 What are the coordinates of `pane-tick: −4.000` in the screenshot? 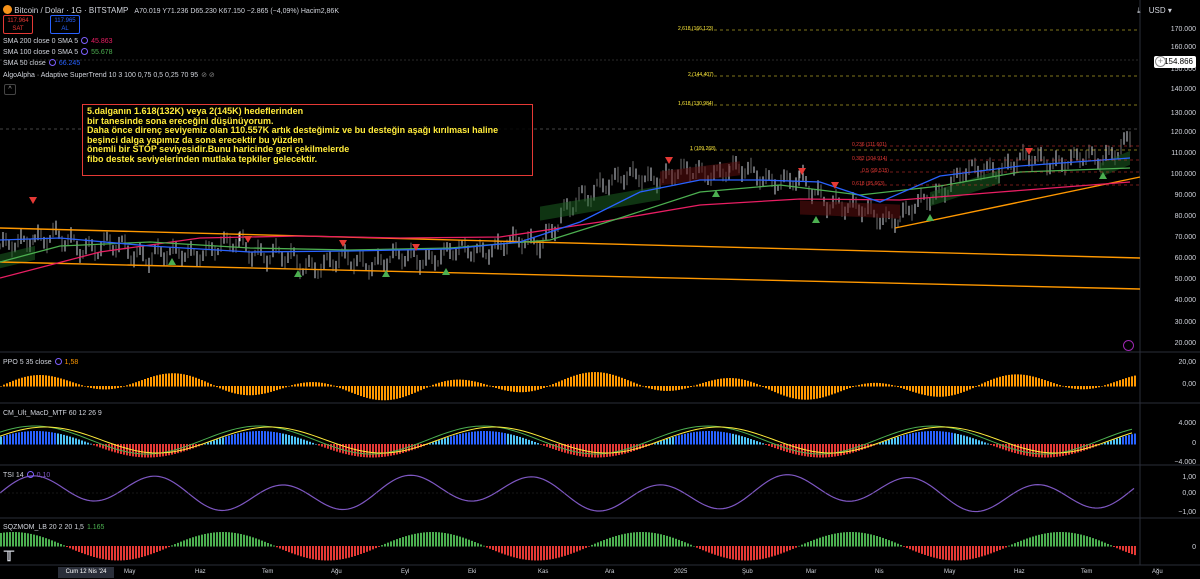 It's located at (1185, 462).